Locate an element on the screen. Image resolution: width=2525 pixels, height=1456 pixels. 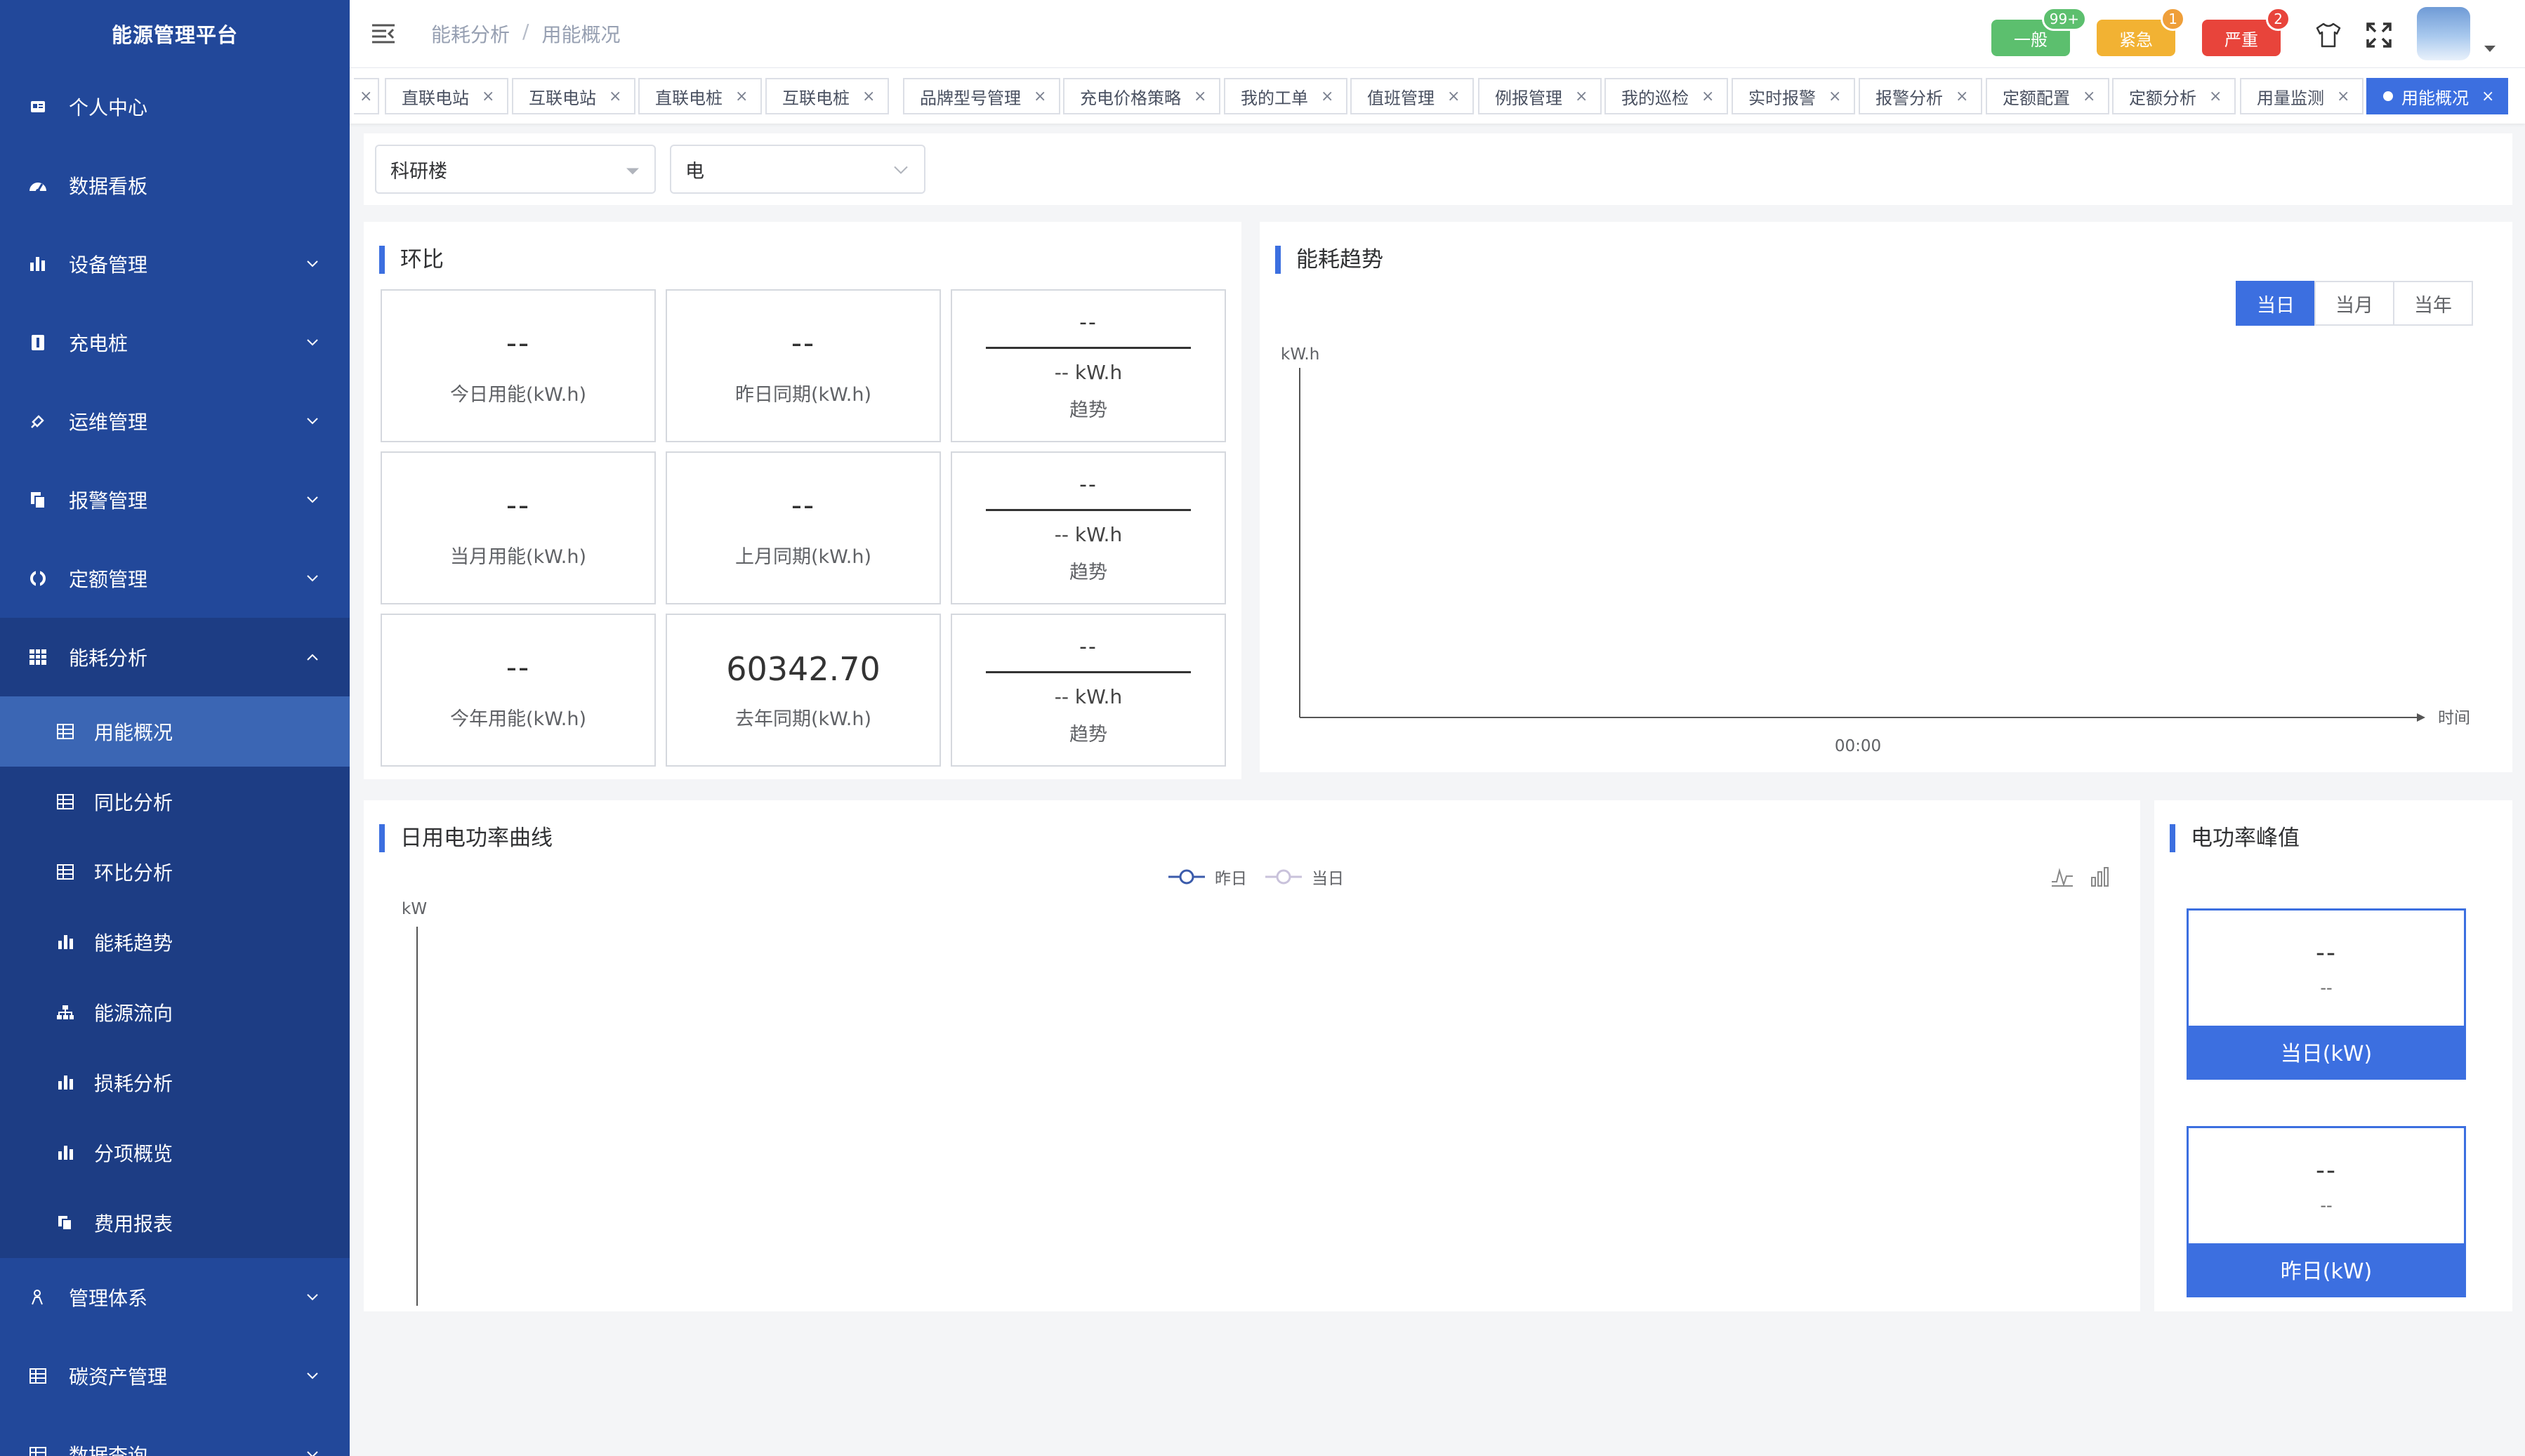
tab-interconnect-pile: 互联电桩 × is located at coordinates (827, 96).